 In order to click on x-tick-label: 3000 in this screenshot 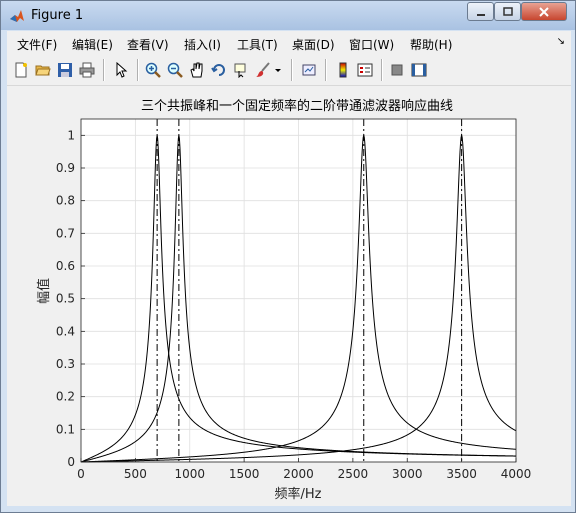, I will do `click(407, 474)`.